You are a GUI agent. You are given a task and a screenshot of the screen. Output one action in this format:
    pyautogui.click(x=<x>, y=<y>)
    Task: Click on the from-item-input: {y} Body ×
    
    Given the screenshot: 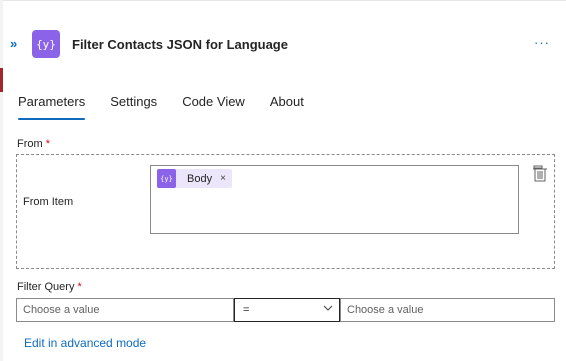 What is the action you would take?
    pyautogui.click(x=334, y=199)
    